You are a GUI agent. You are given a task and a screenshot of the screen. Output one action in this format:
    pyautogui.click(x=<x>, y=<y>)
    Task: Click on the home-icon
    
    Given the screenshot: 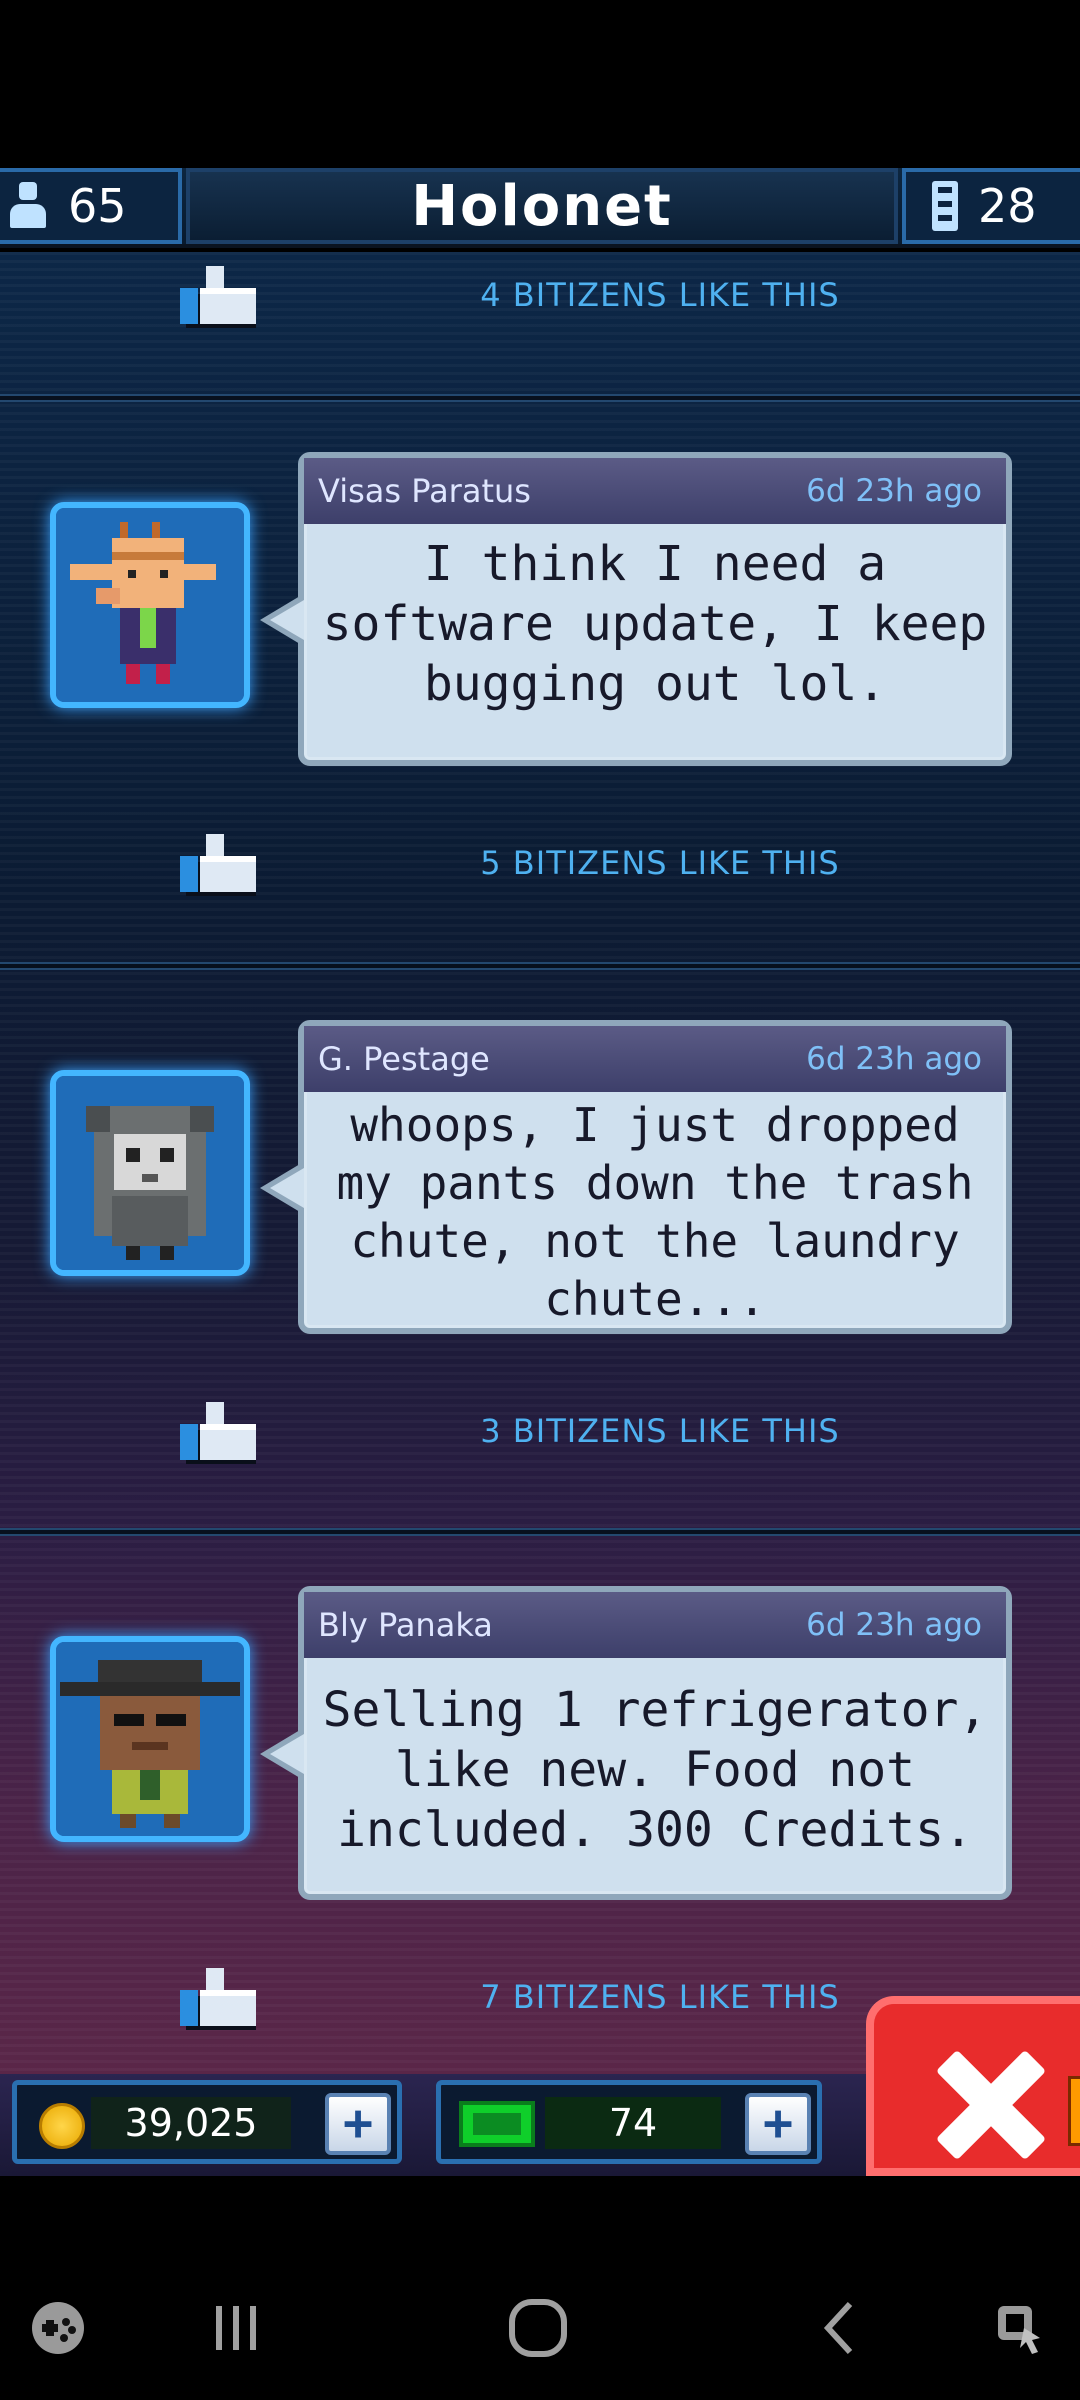 What is the action you would take?
    pyautogui.click(x=538, y=2328)
    